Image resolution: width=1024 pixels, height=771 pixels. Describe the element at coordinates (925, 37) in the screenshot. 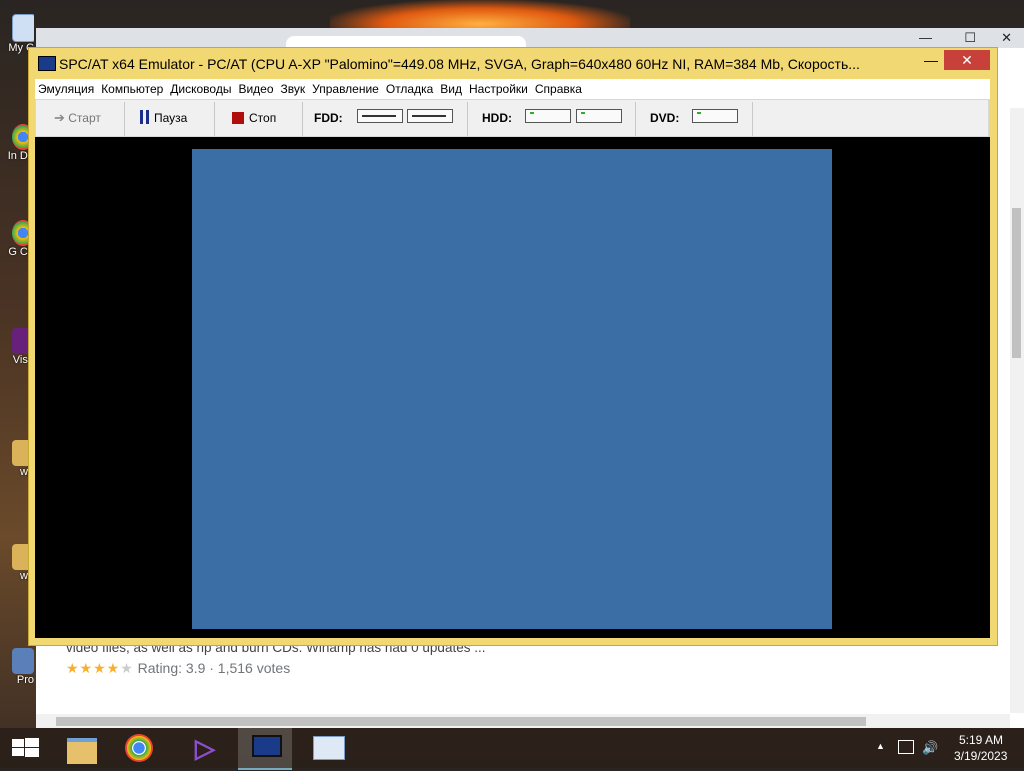

I see `browser-minimize-button: —` at that location.